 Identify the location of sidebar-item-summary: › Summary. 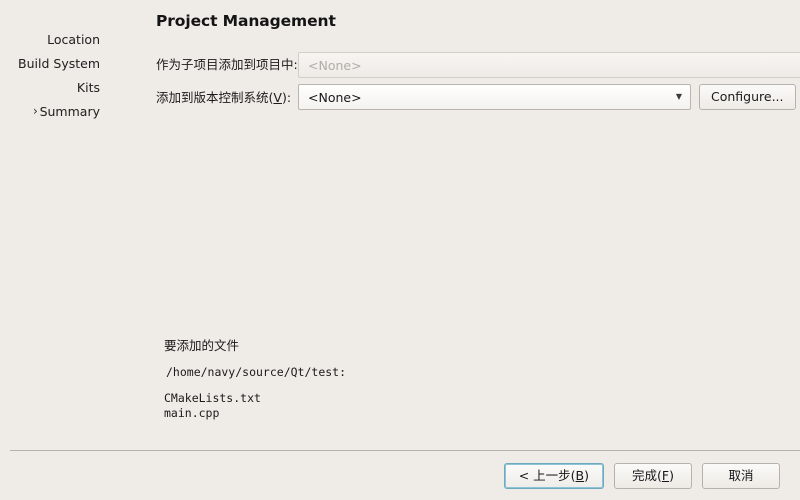
(71, 112).